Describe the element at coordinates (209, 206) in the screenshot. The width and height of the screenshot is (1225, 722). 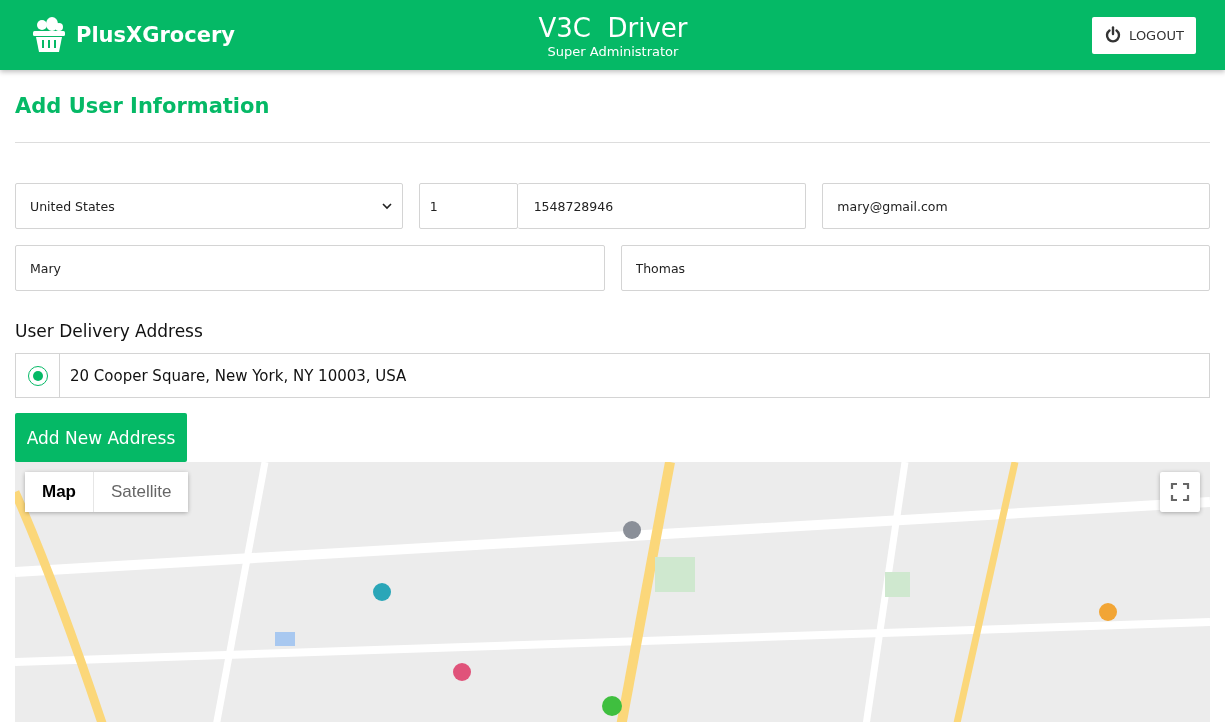
I see `country-select: United States` at that location.